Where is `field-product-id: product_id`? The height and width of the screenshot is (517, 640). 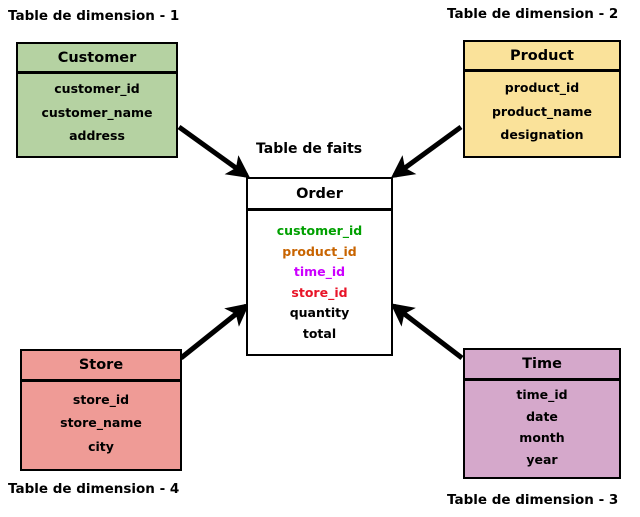
field-product-id: product_id is located at coordinates (542, 88).